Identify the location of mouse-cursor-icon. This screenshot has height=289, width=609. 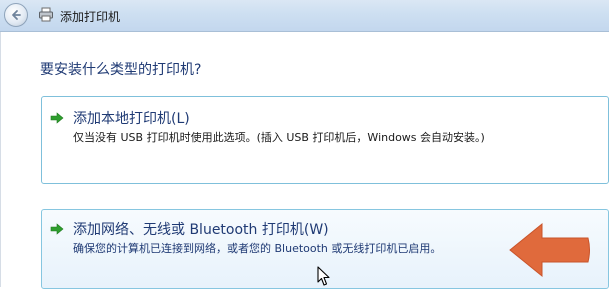
(323, 276).